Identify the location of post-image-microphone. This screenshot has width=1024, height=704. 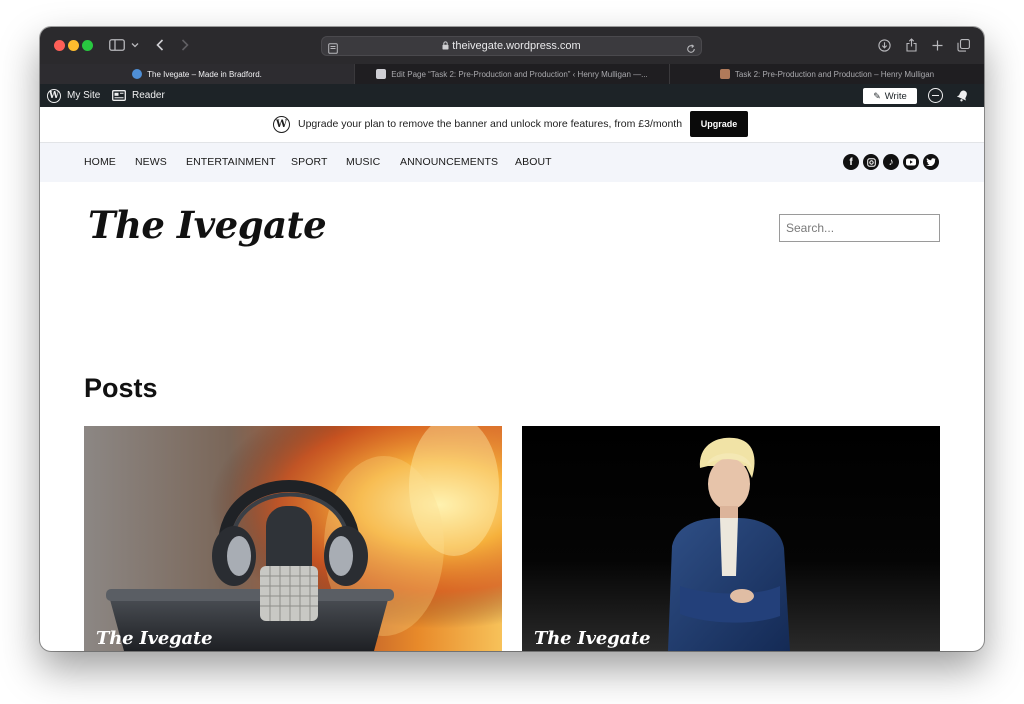
(293, 538).